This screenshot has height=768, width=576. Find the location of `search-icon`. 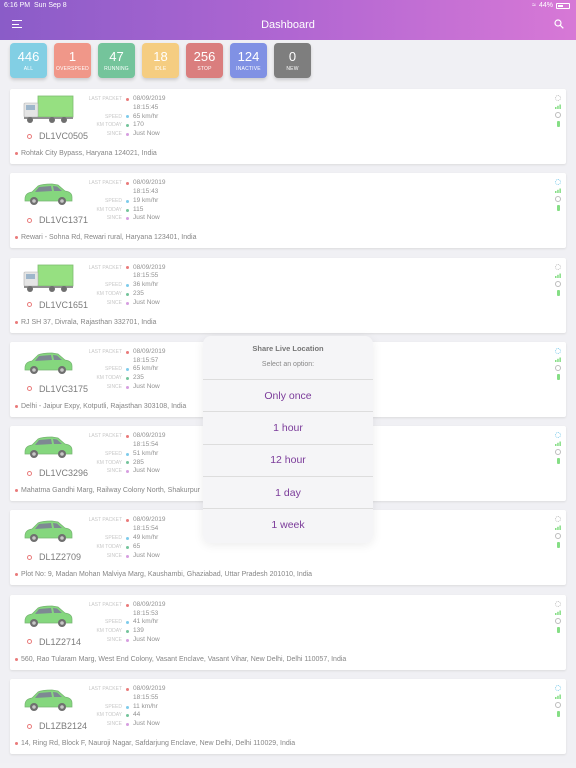

search-icon is located at coordinates (559, 24).